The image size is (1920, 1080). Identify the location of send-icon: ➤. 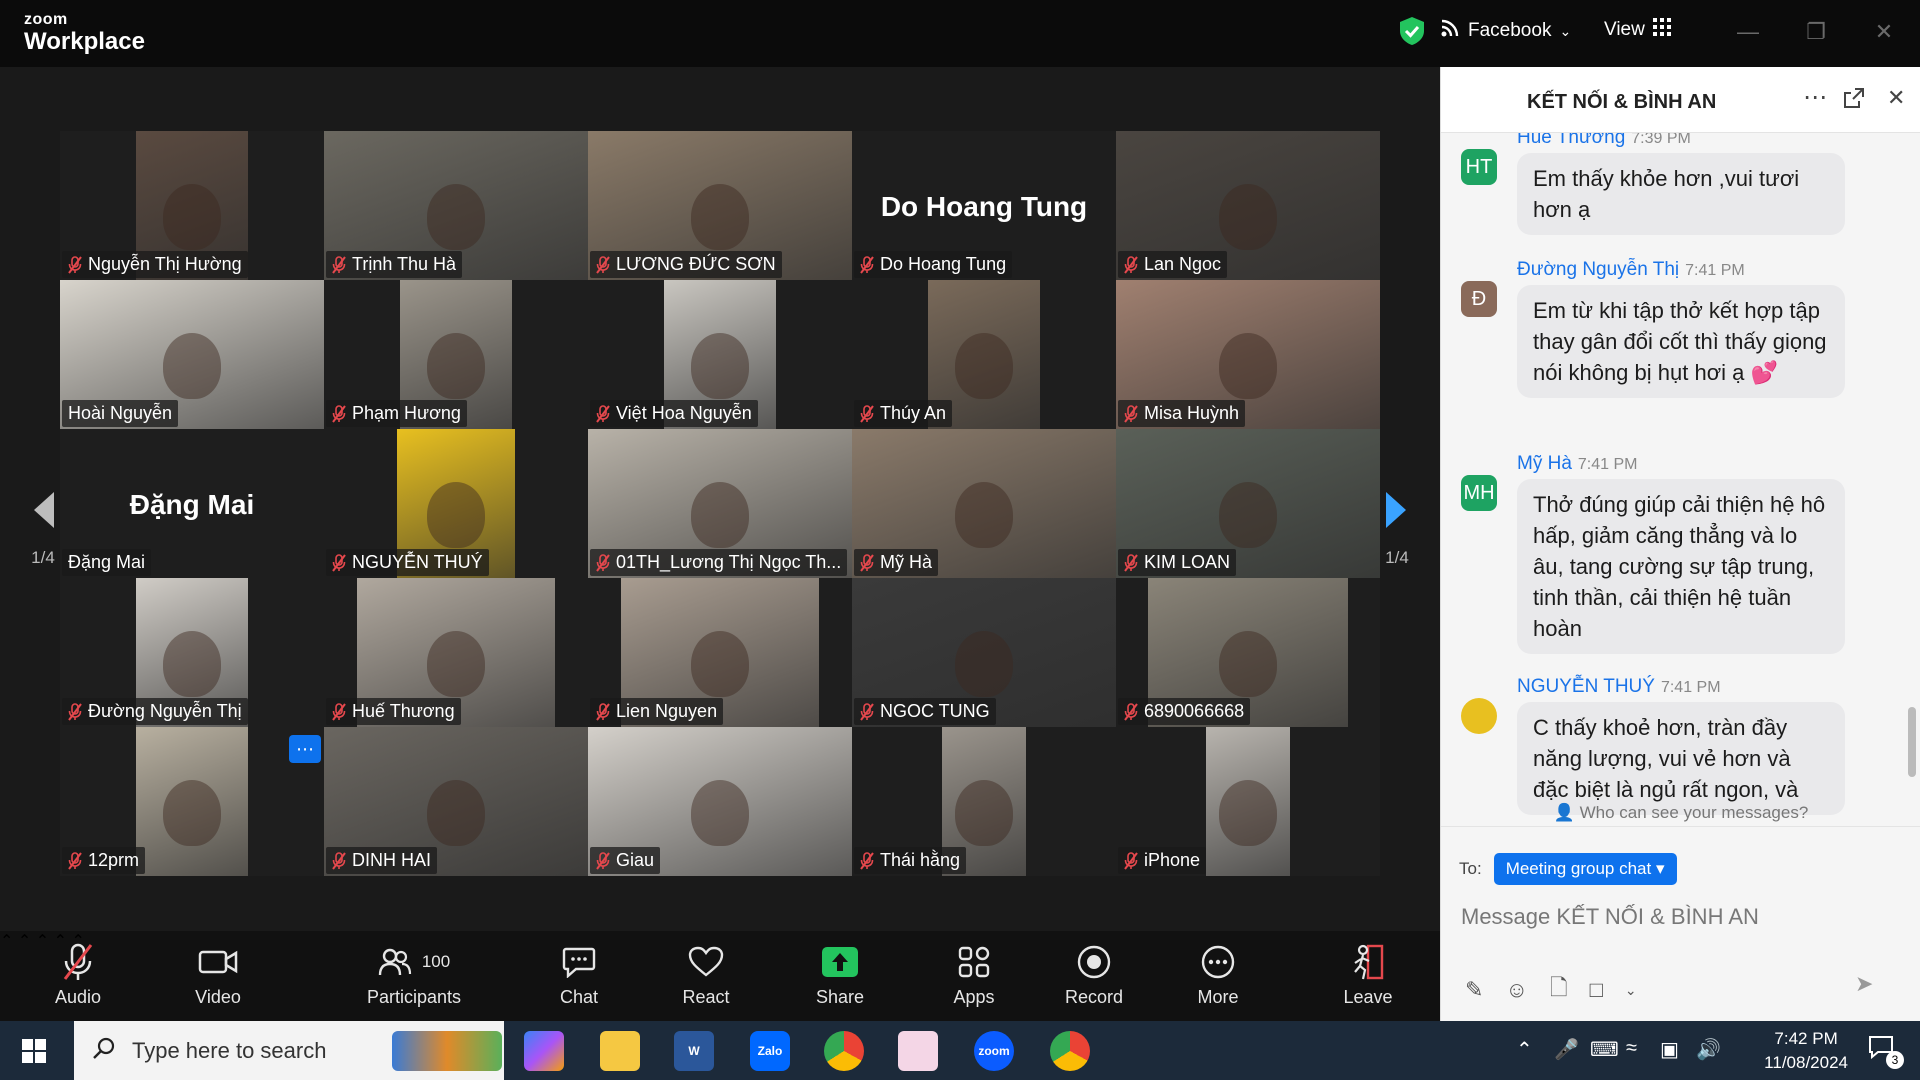
(1864, 984).